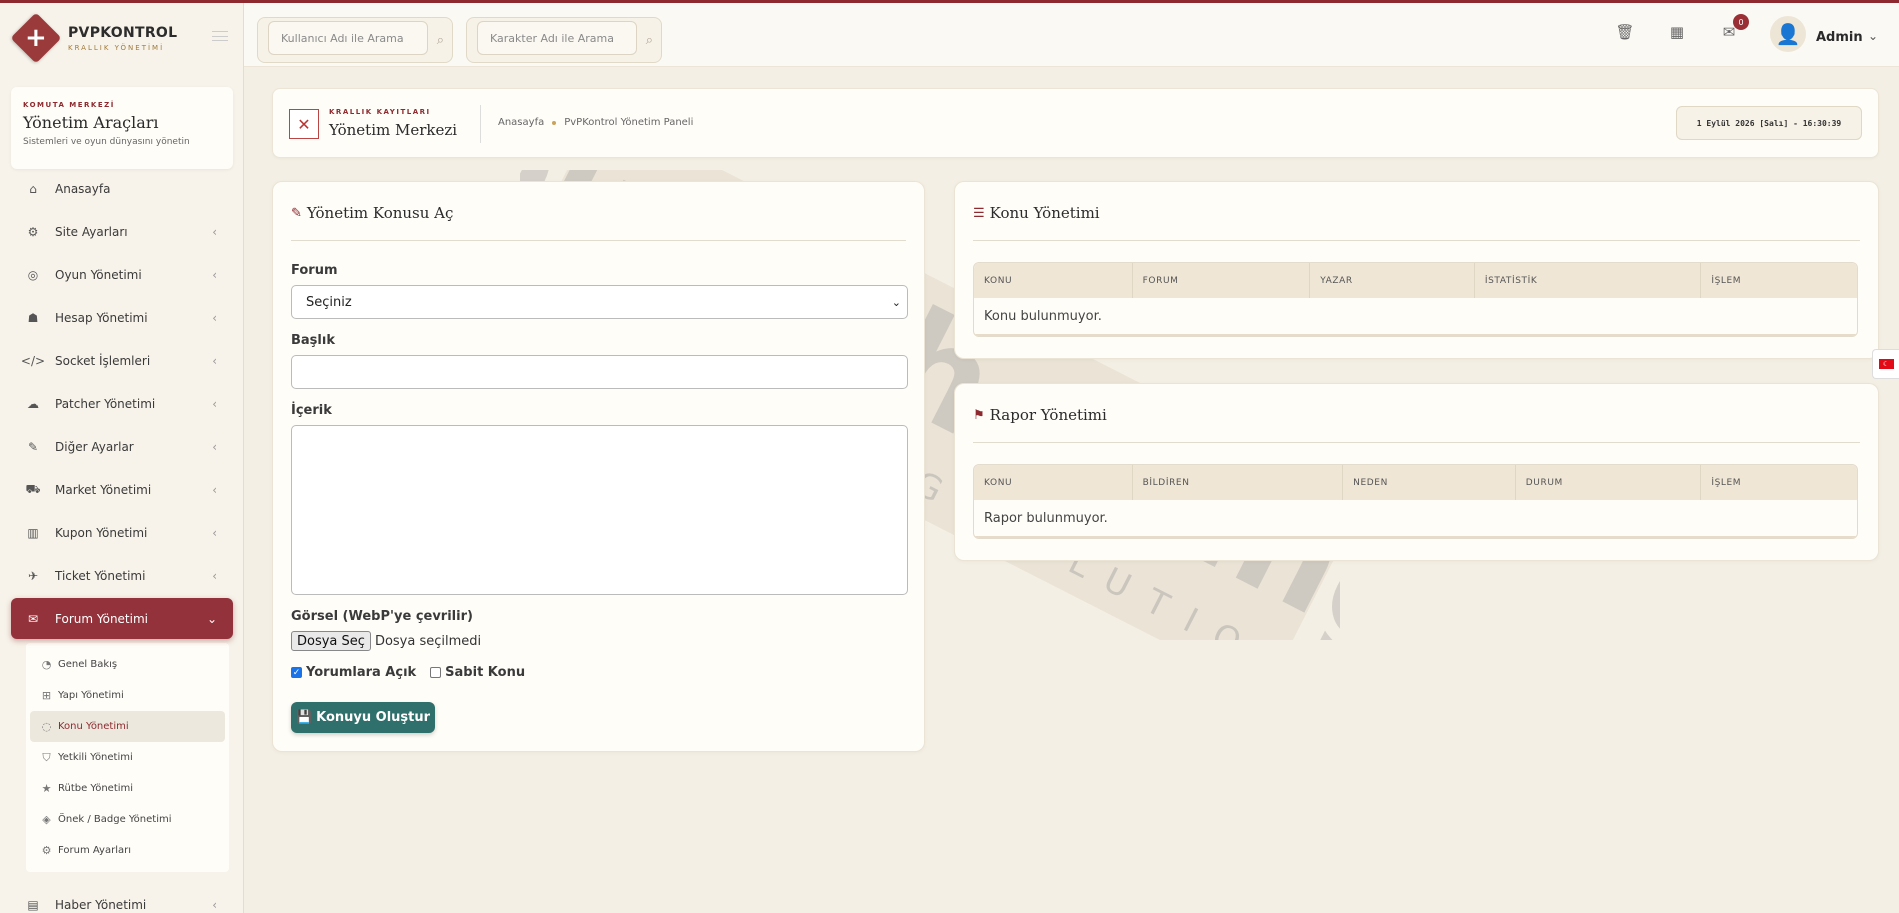 Image resolution: width=1899 pixels, height=913 pixels. Describe the element at coordinates (1429, 482) in the screenshot. I see `column-header: NEDEN` at that location.